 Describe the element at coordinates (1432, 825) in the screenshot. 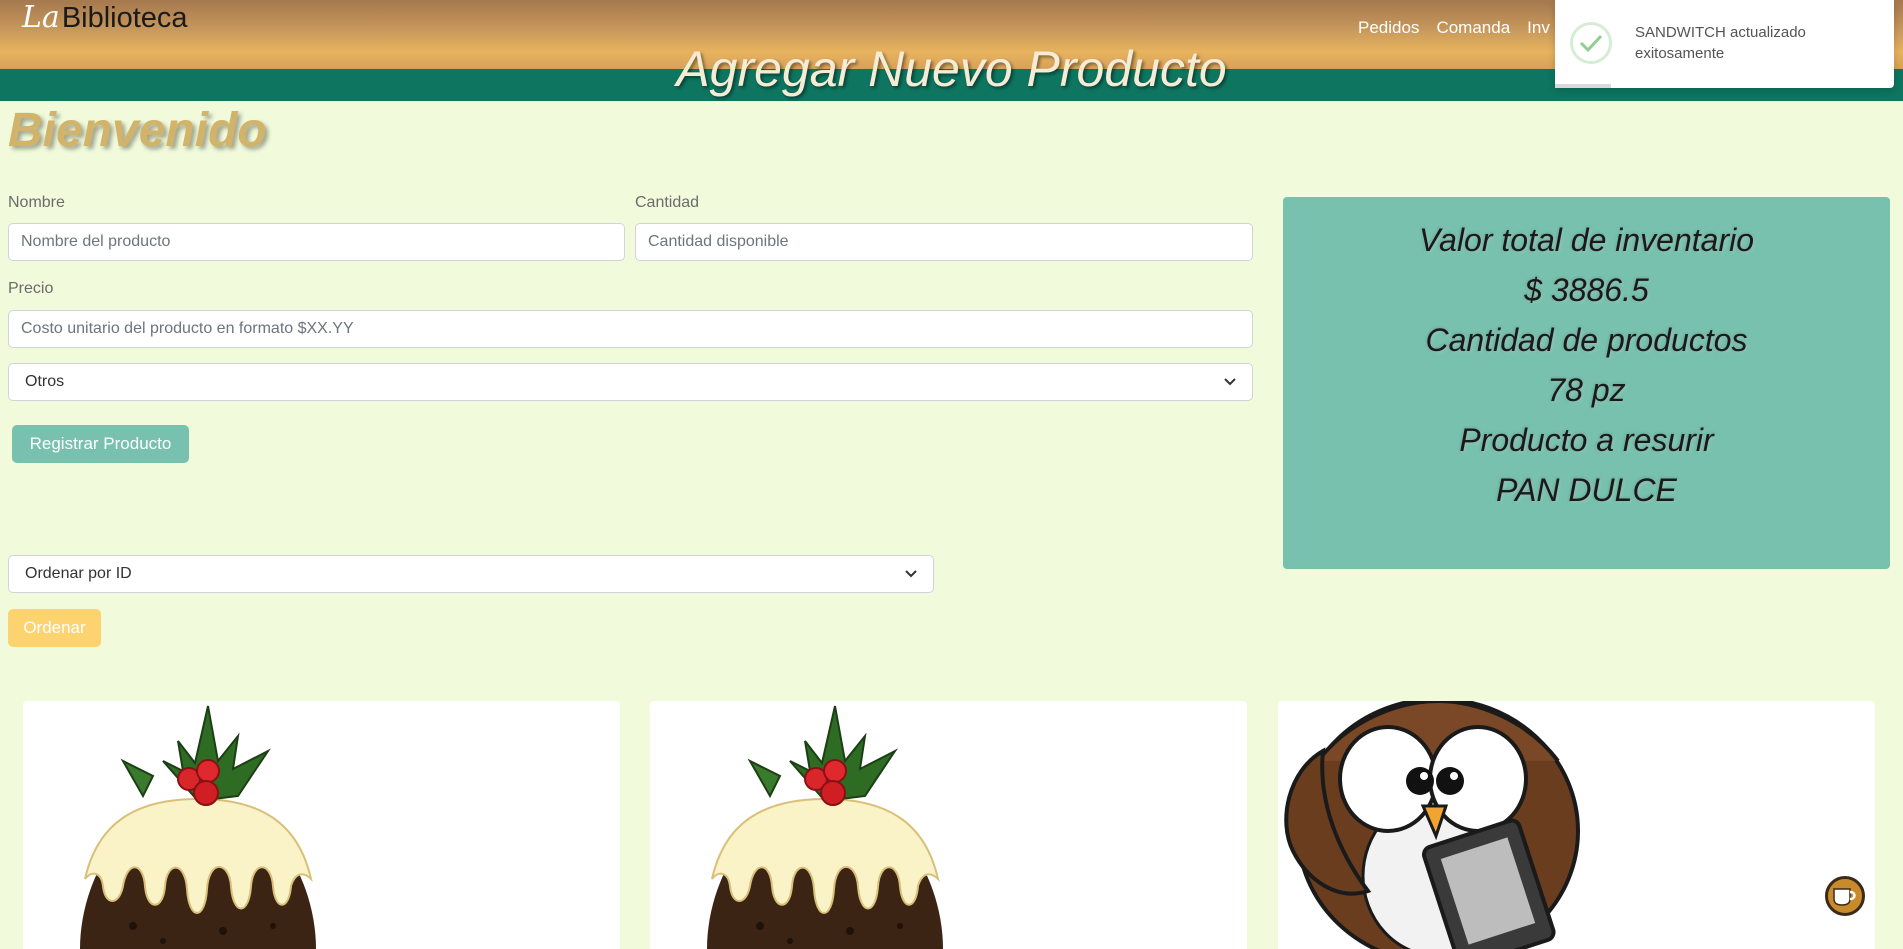

I see `owl-image` at that location.